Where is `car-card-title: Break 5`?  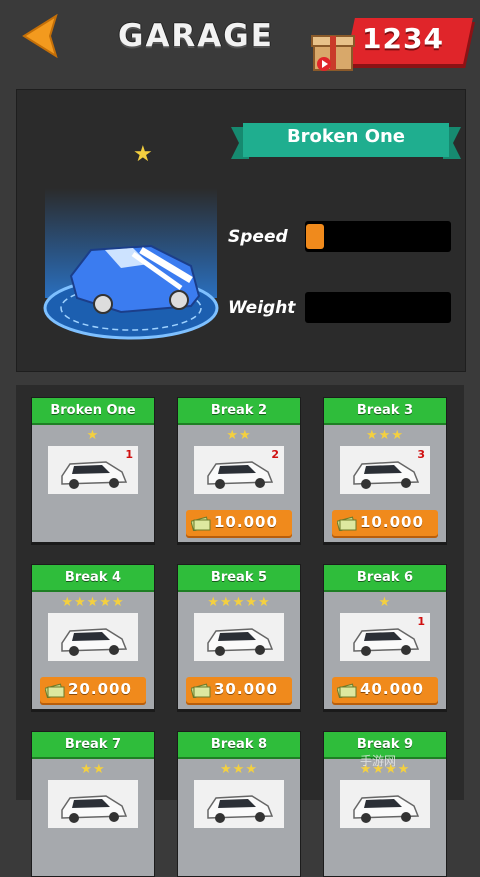
car-card-title: Break 5 is located at coordinates (239, 578).